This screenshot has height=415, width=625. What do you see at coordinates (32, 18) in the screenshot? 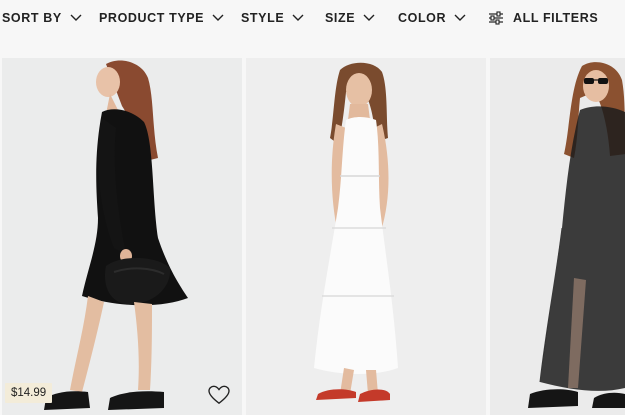
I see `sort-by-label: SORT BY` at bounding box center [32, 18].